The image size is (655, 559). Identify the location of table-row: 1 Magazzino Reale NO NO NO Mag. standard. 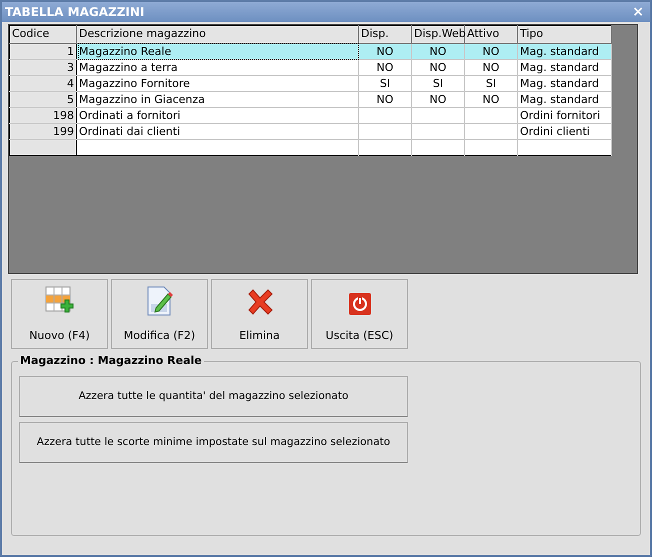
(311, 51).